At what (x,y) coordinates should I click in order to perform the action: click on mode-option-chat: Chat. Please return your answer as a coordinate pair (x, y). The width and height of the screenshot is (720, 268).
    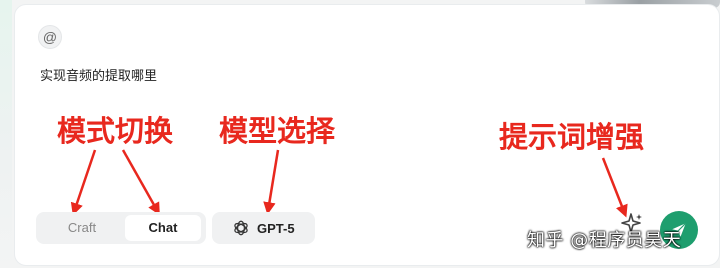
    Looking at the image, I should click on (163, 228).